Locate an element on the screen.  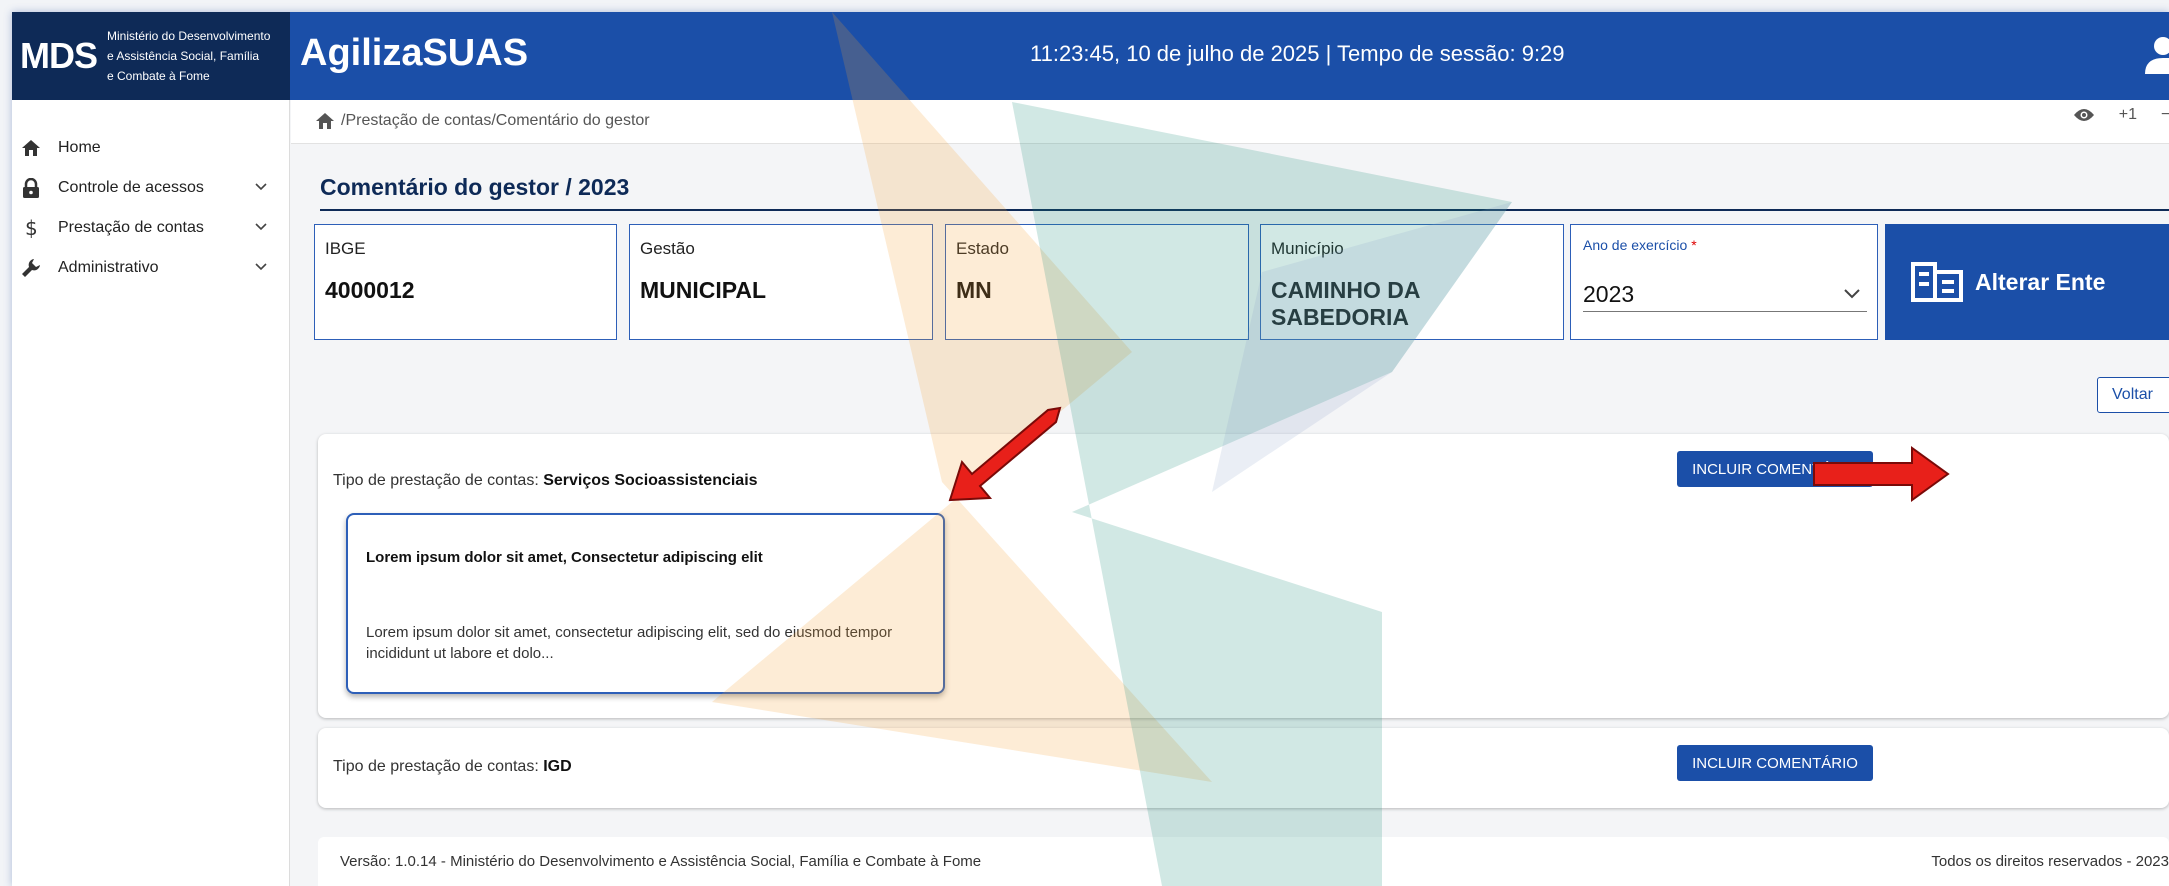
sidebar-item-label: Administrativo is located at coordinates (108, 267).